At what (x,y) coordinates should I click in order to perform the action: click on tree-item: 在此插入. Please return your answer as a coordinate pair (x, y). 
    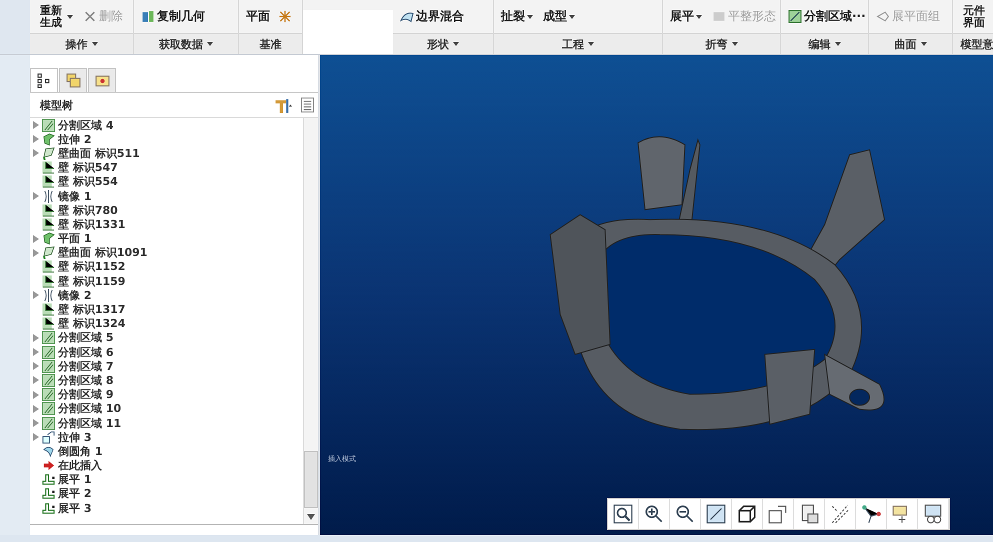
    Looking at the image, I should click on (168, 465).